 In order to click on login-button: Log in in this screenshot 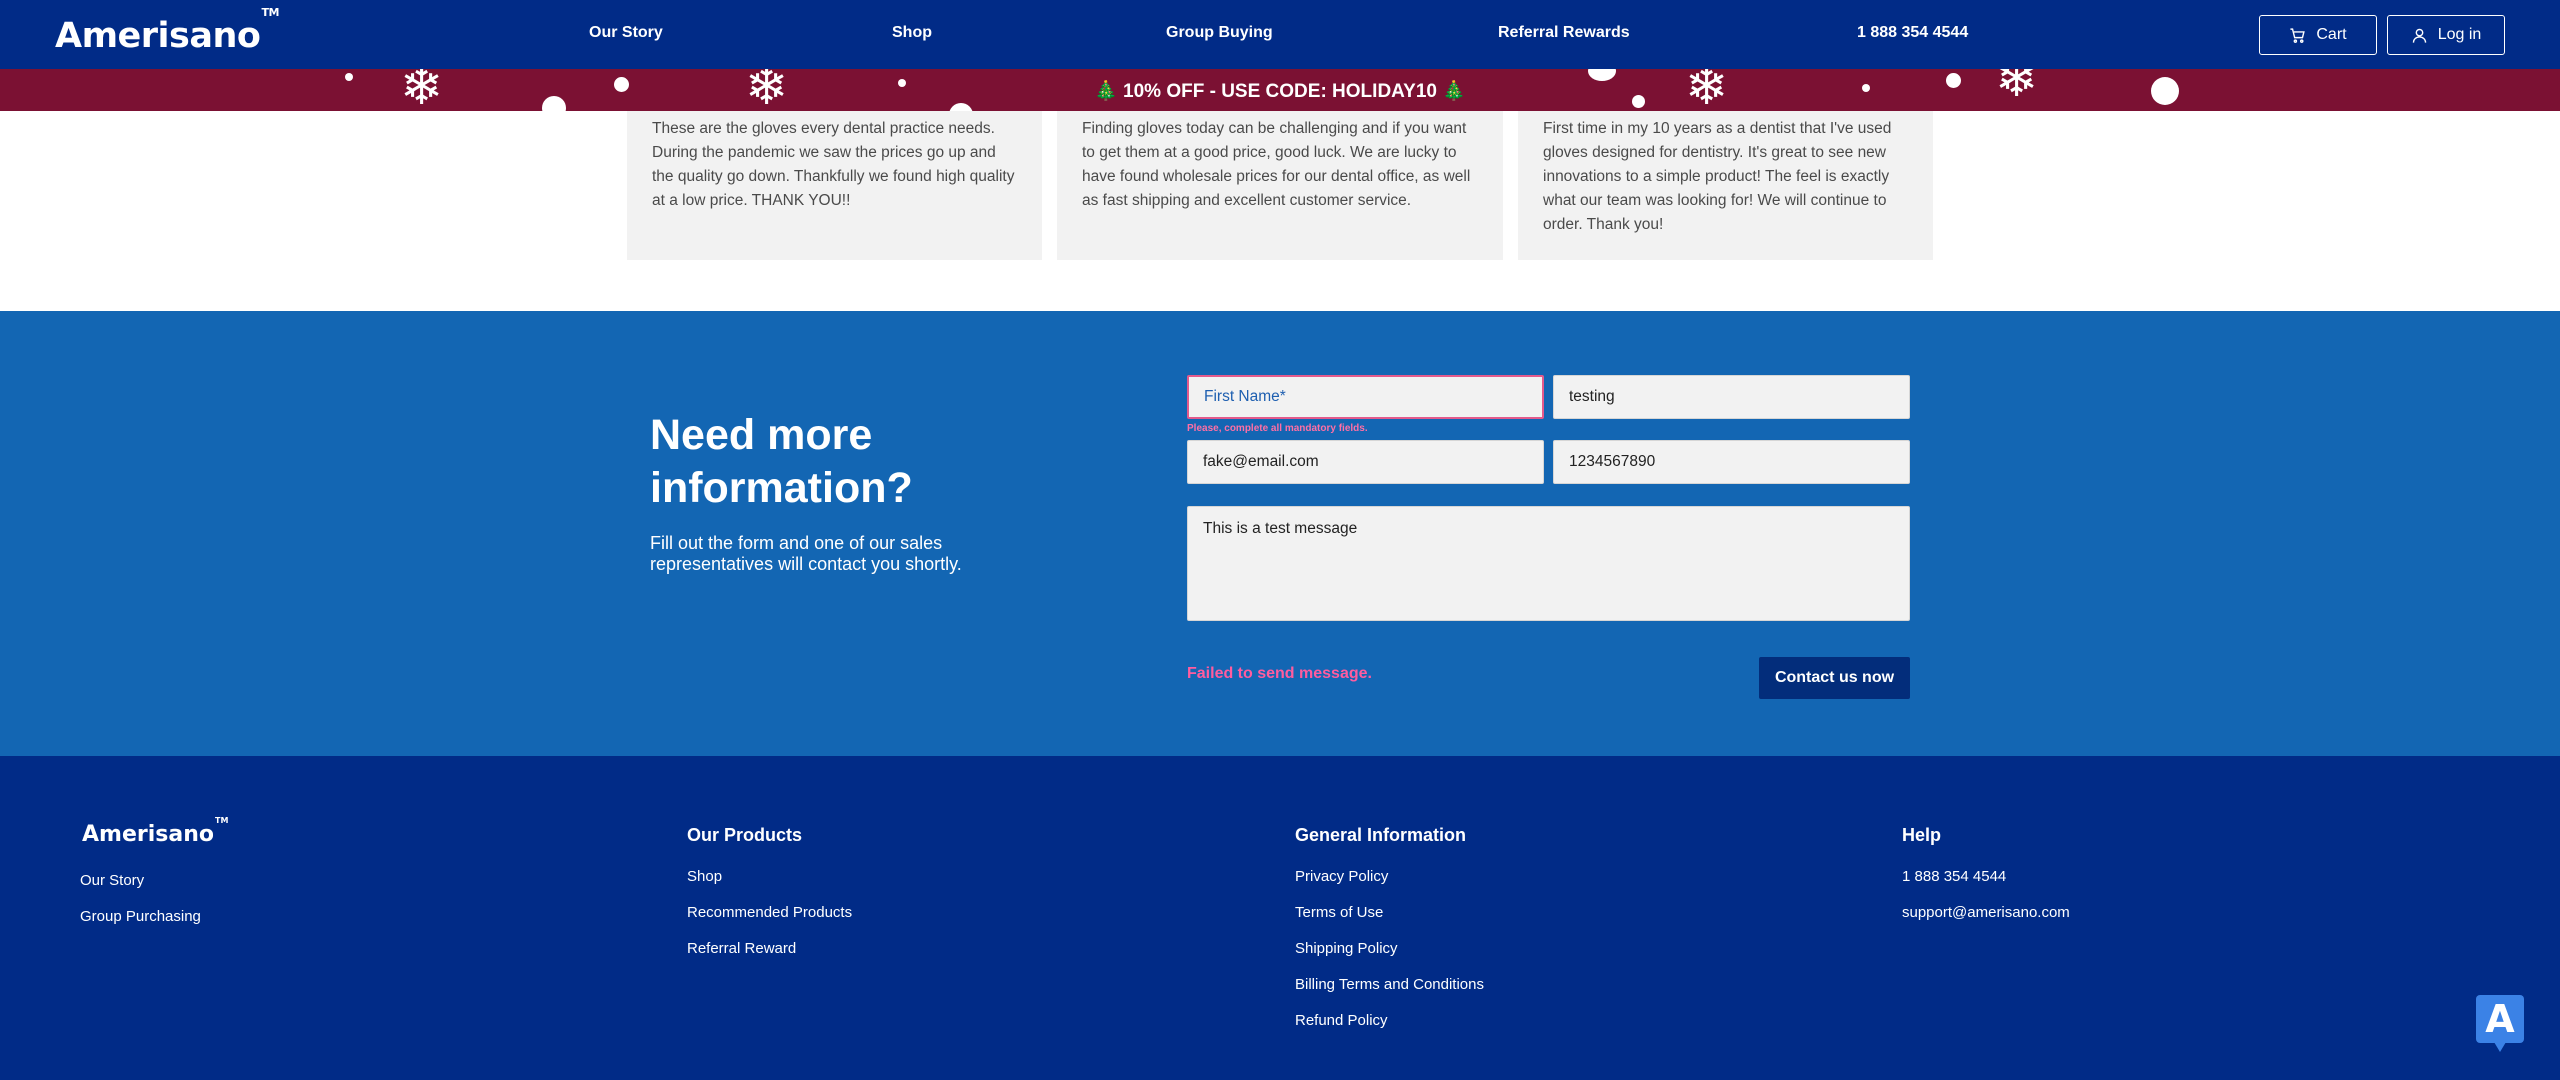, I will do `click(2446, 35)`.